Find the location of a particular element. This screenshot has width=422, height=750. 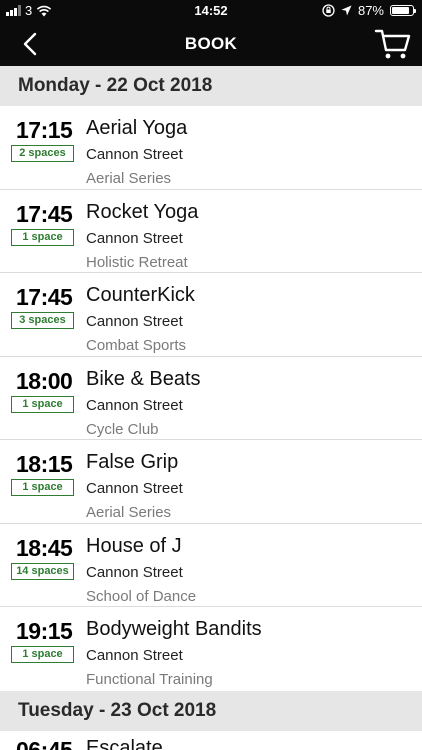

class-title: Bike & Beats is located at coordinates (143, 378).